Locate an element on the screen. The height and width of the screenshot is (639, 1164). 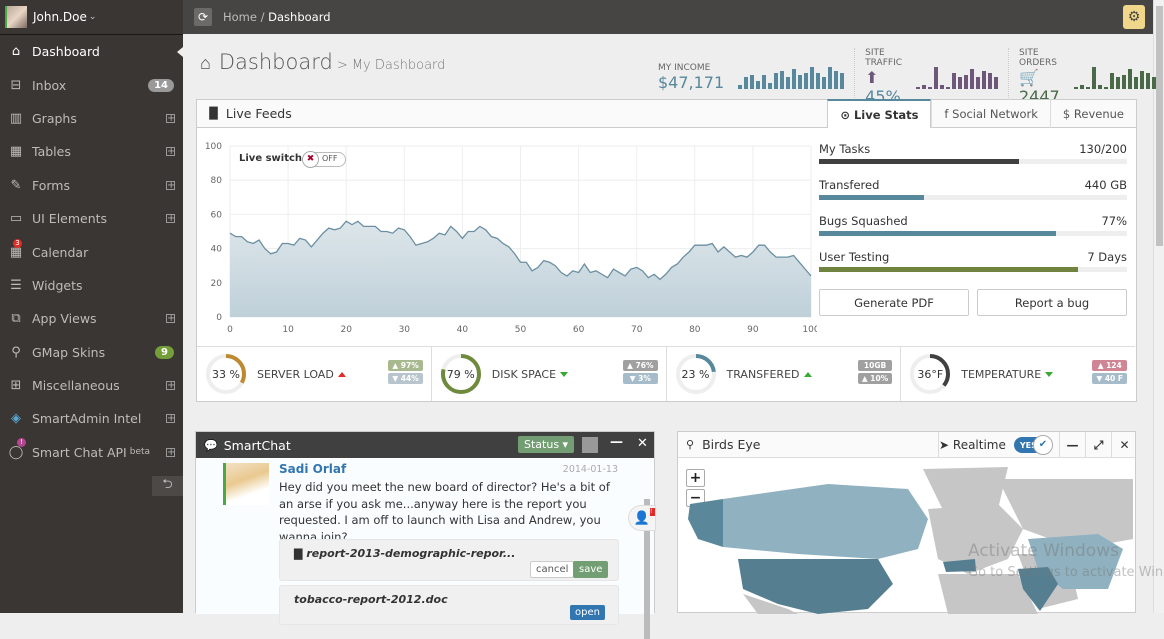
sidebar-item-dashboard: ⌂ Dashboard is located at coordinates (91, 51).